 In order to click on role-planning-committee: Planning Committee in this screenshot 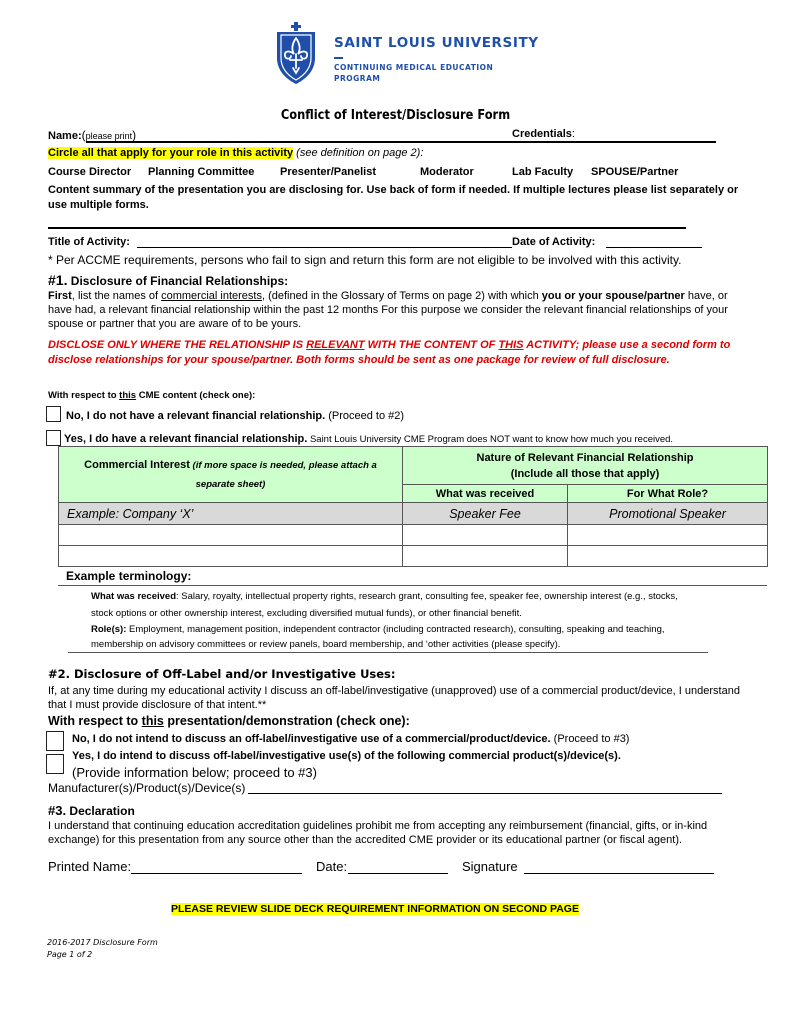, I will do `click(201, 172)`.